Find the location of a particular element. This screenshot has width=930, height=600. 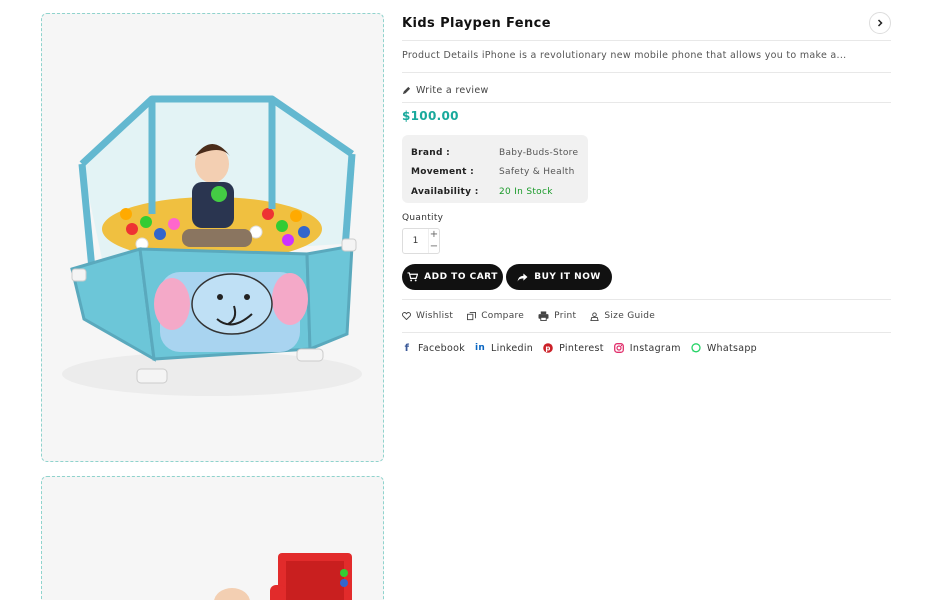

size-guide-link: Size Guide is located at coordinates (622, 316).